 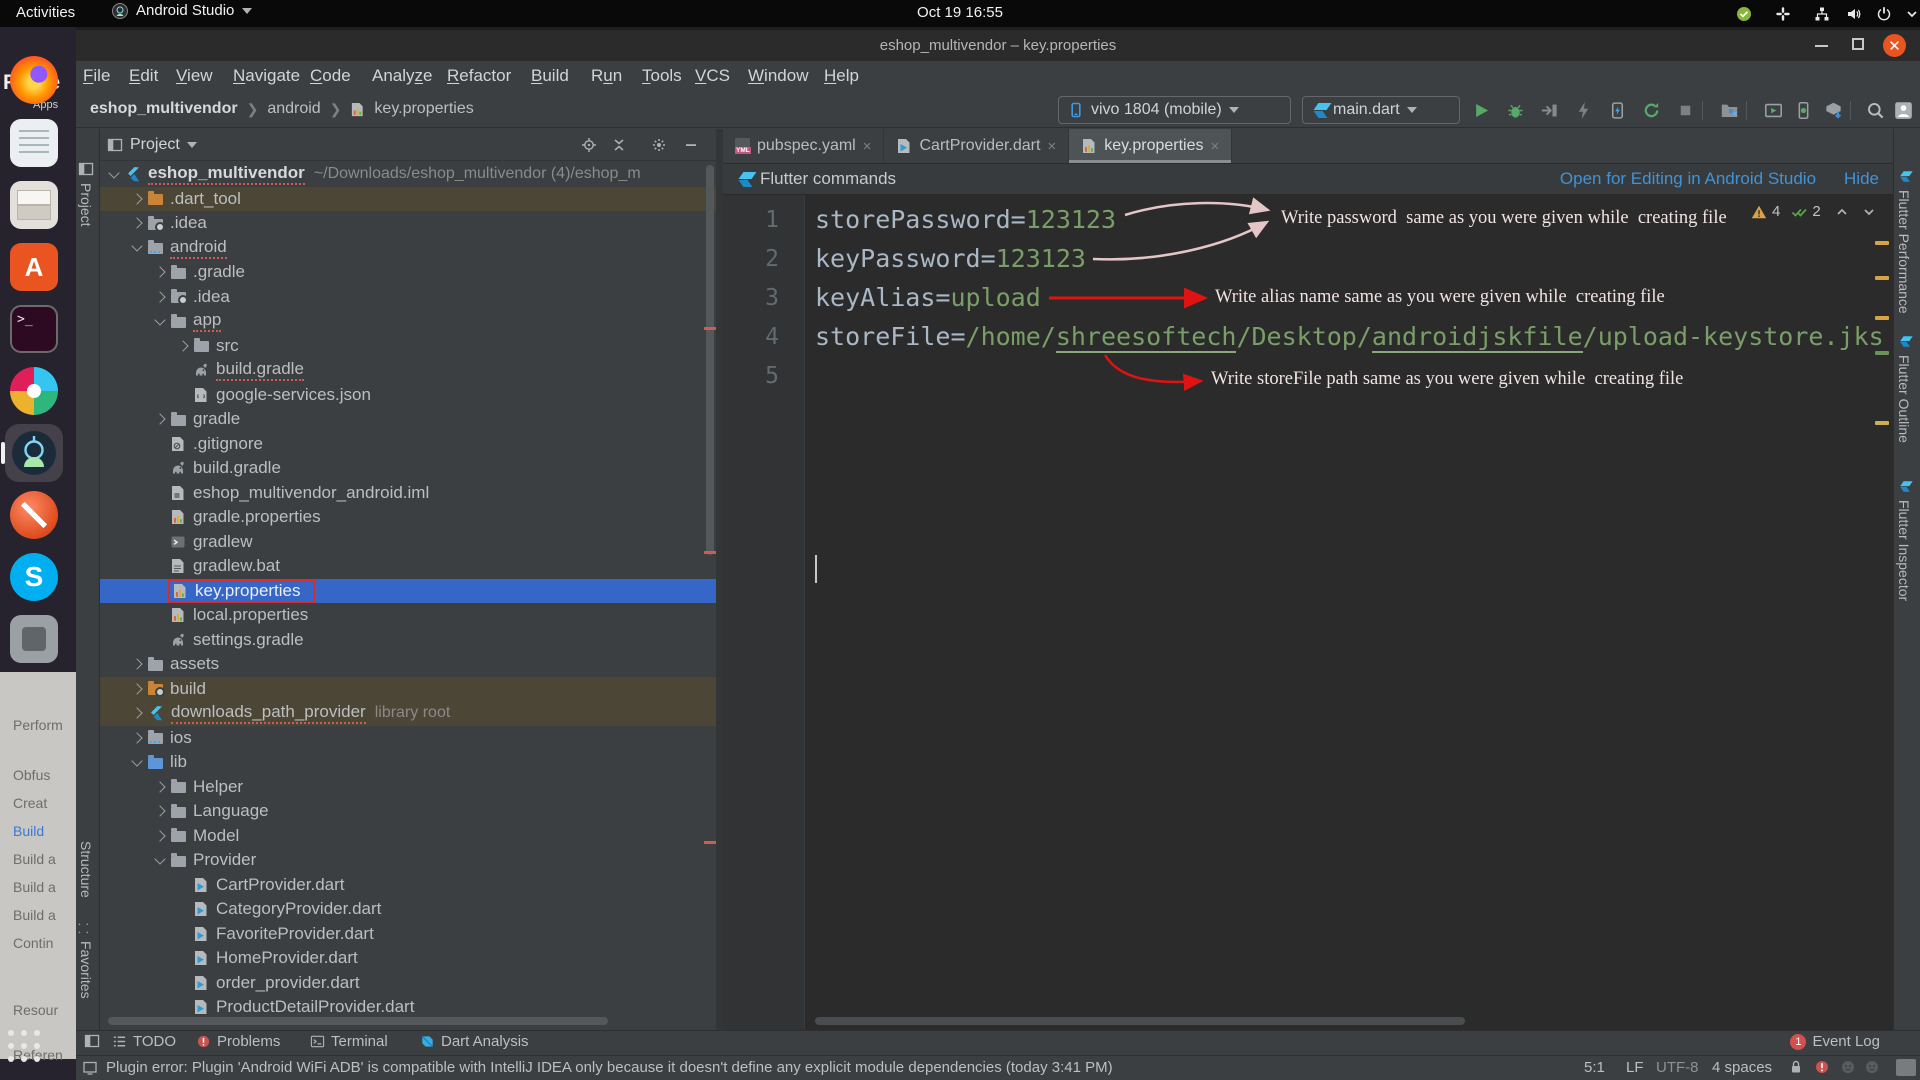 I want to click on tool-tab-flutter-inspector: Flutter Inspector, so click(x=1904, y=540).